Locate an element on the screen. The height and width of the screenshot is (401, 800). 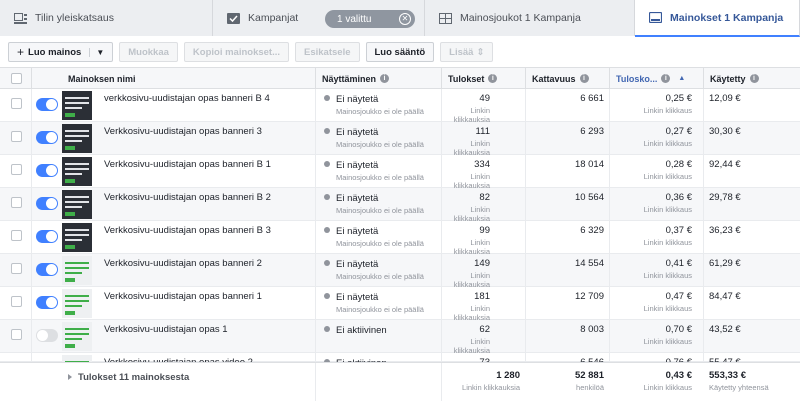
ad-name: verkkosivu-uudistajan opas banneri B 4 is located at coordinates (187, 98).